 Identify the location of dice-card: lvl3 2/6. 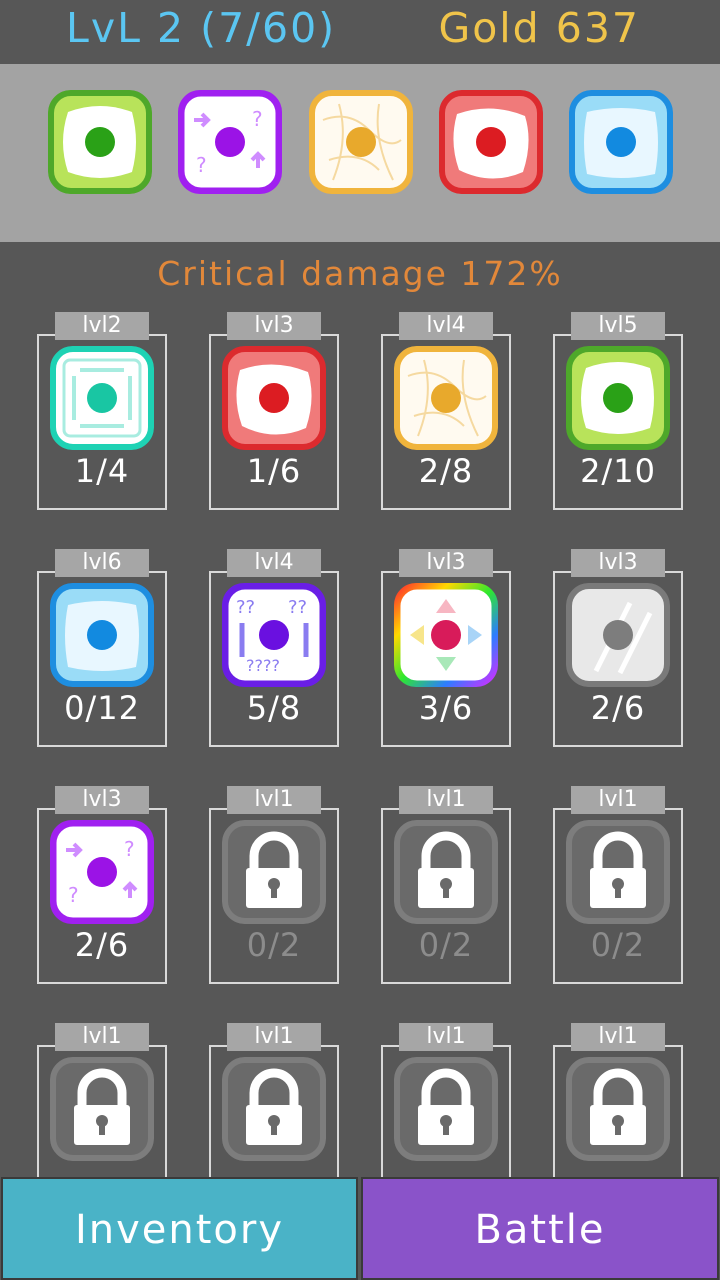
(618, 648).